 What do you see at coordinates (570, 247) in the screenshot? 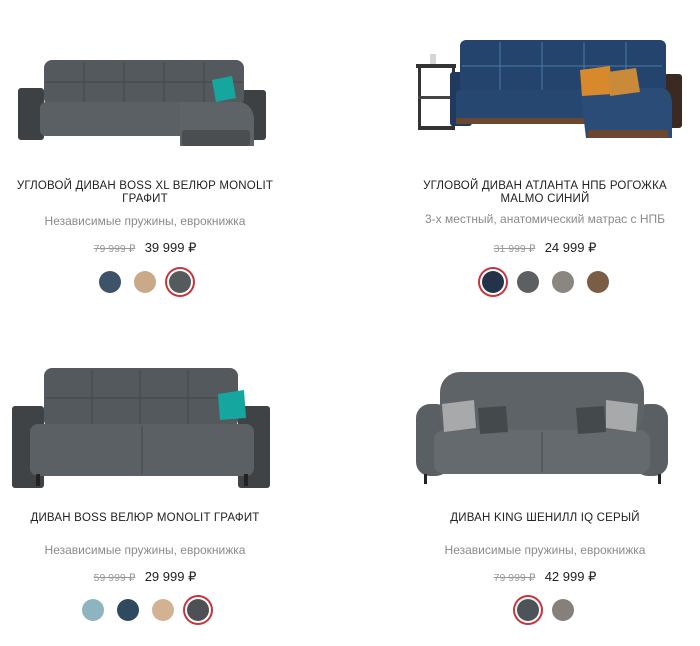
I see `current-price: 24 999 ₽` at bounding box center [570, 247].